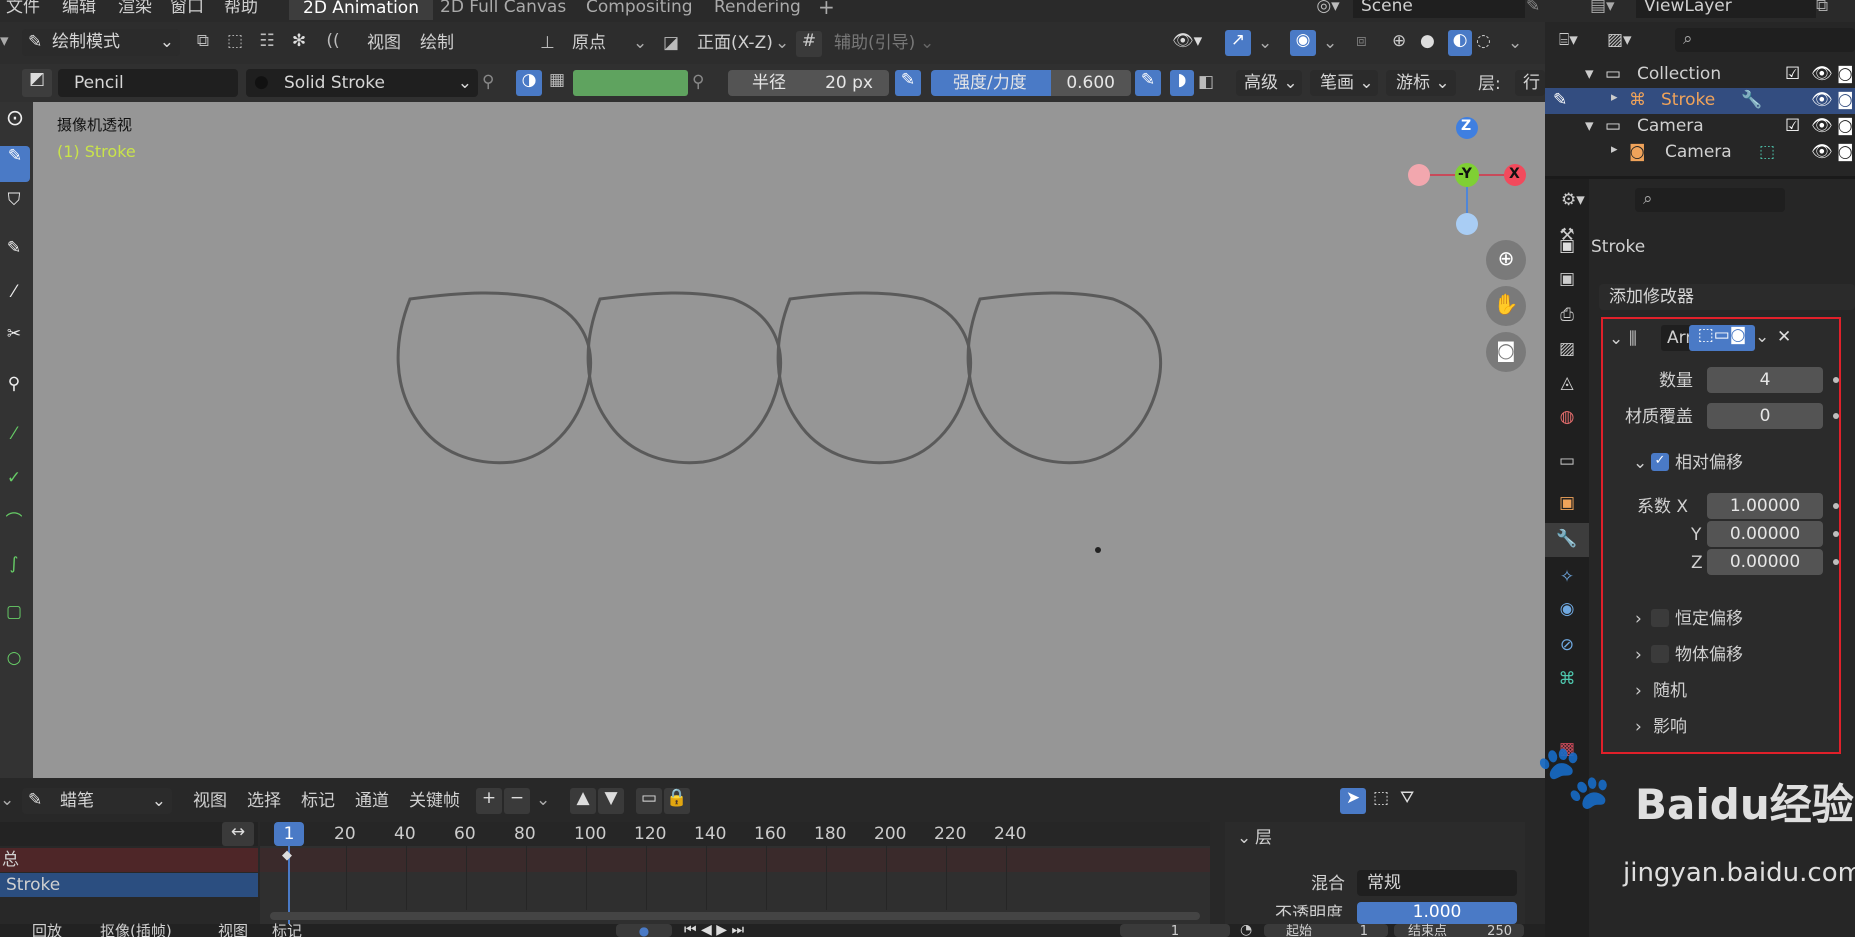 The height and width of the screenshot is (937, 1855). I want to click on checkbox-icon: ☑, so click(1792, 126).